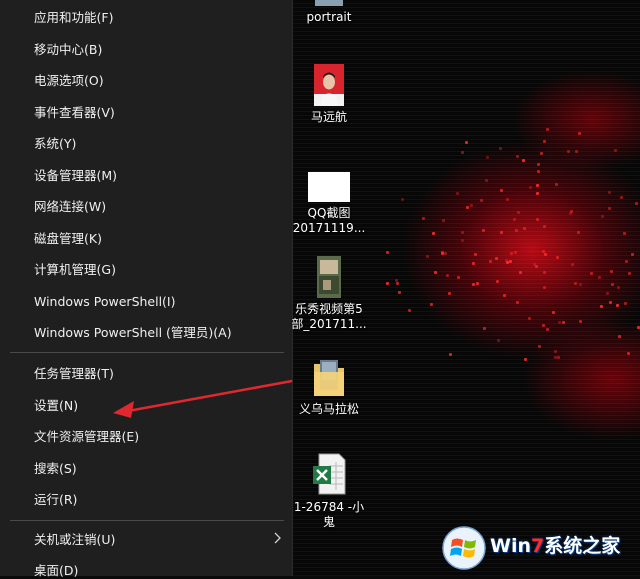 The image size is (640, 579). I want to click on watermark: Win7系统之家, so click(540, 549).